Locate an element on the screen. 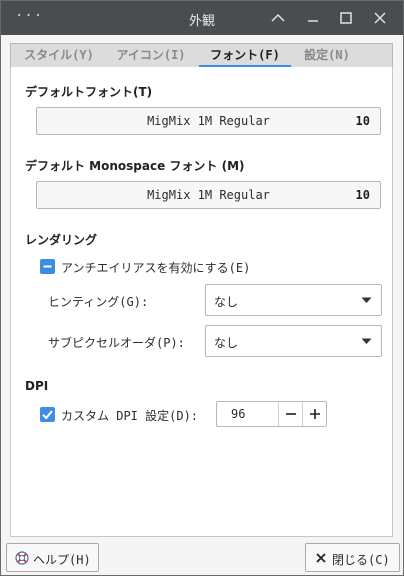 The image size is (404, 576). subpixel-label: サブピクセルオーダ(P): is located at coordinates (116, 343).